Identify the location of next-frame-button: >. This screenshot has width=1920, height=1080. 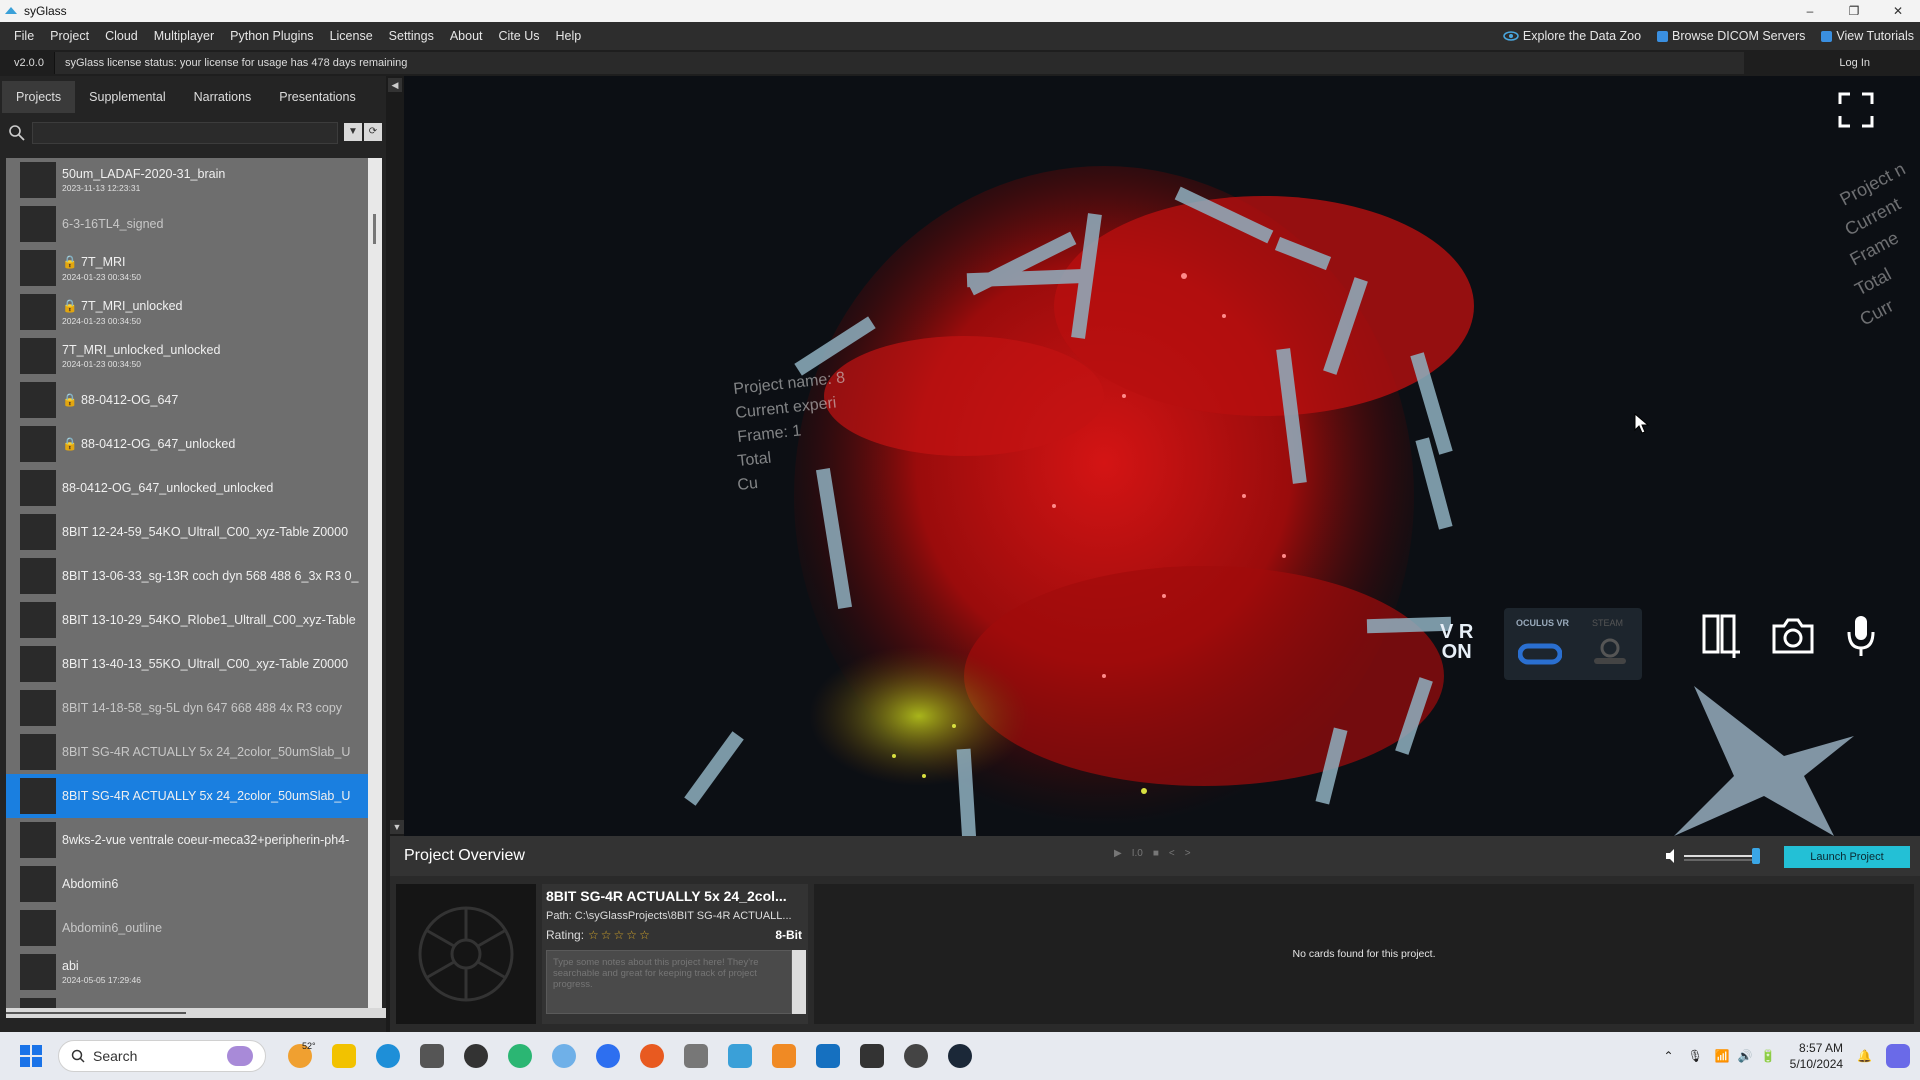
(1188, 853).